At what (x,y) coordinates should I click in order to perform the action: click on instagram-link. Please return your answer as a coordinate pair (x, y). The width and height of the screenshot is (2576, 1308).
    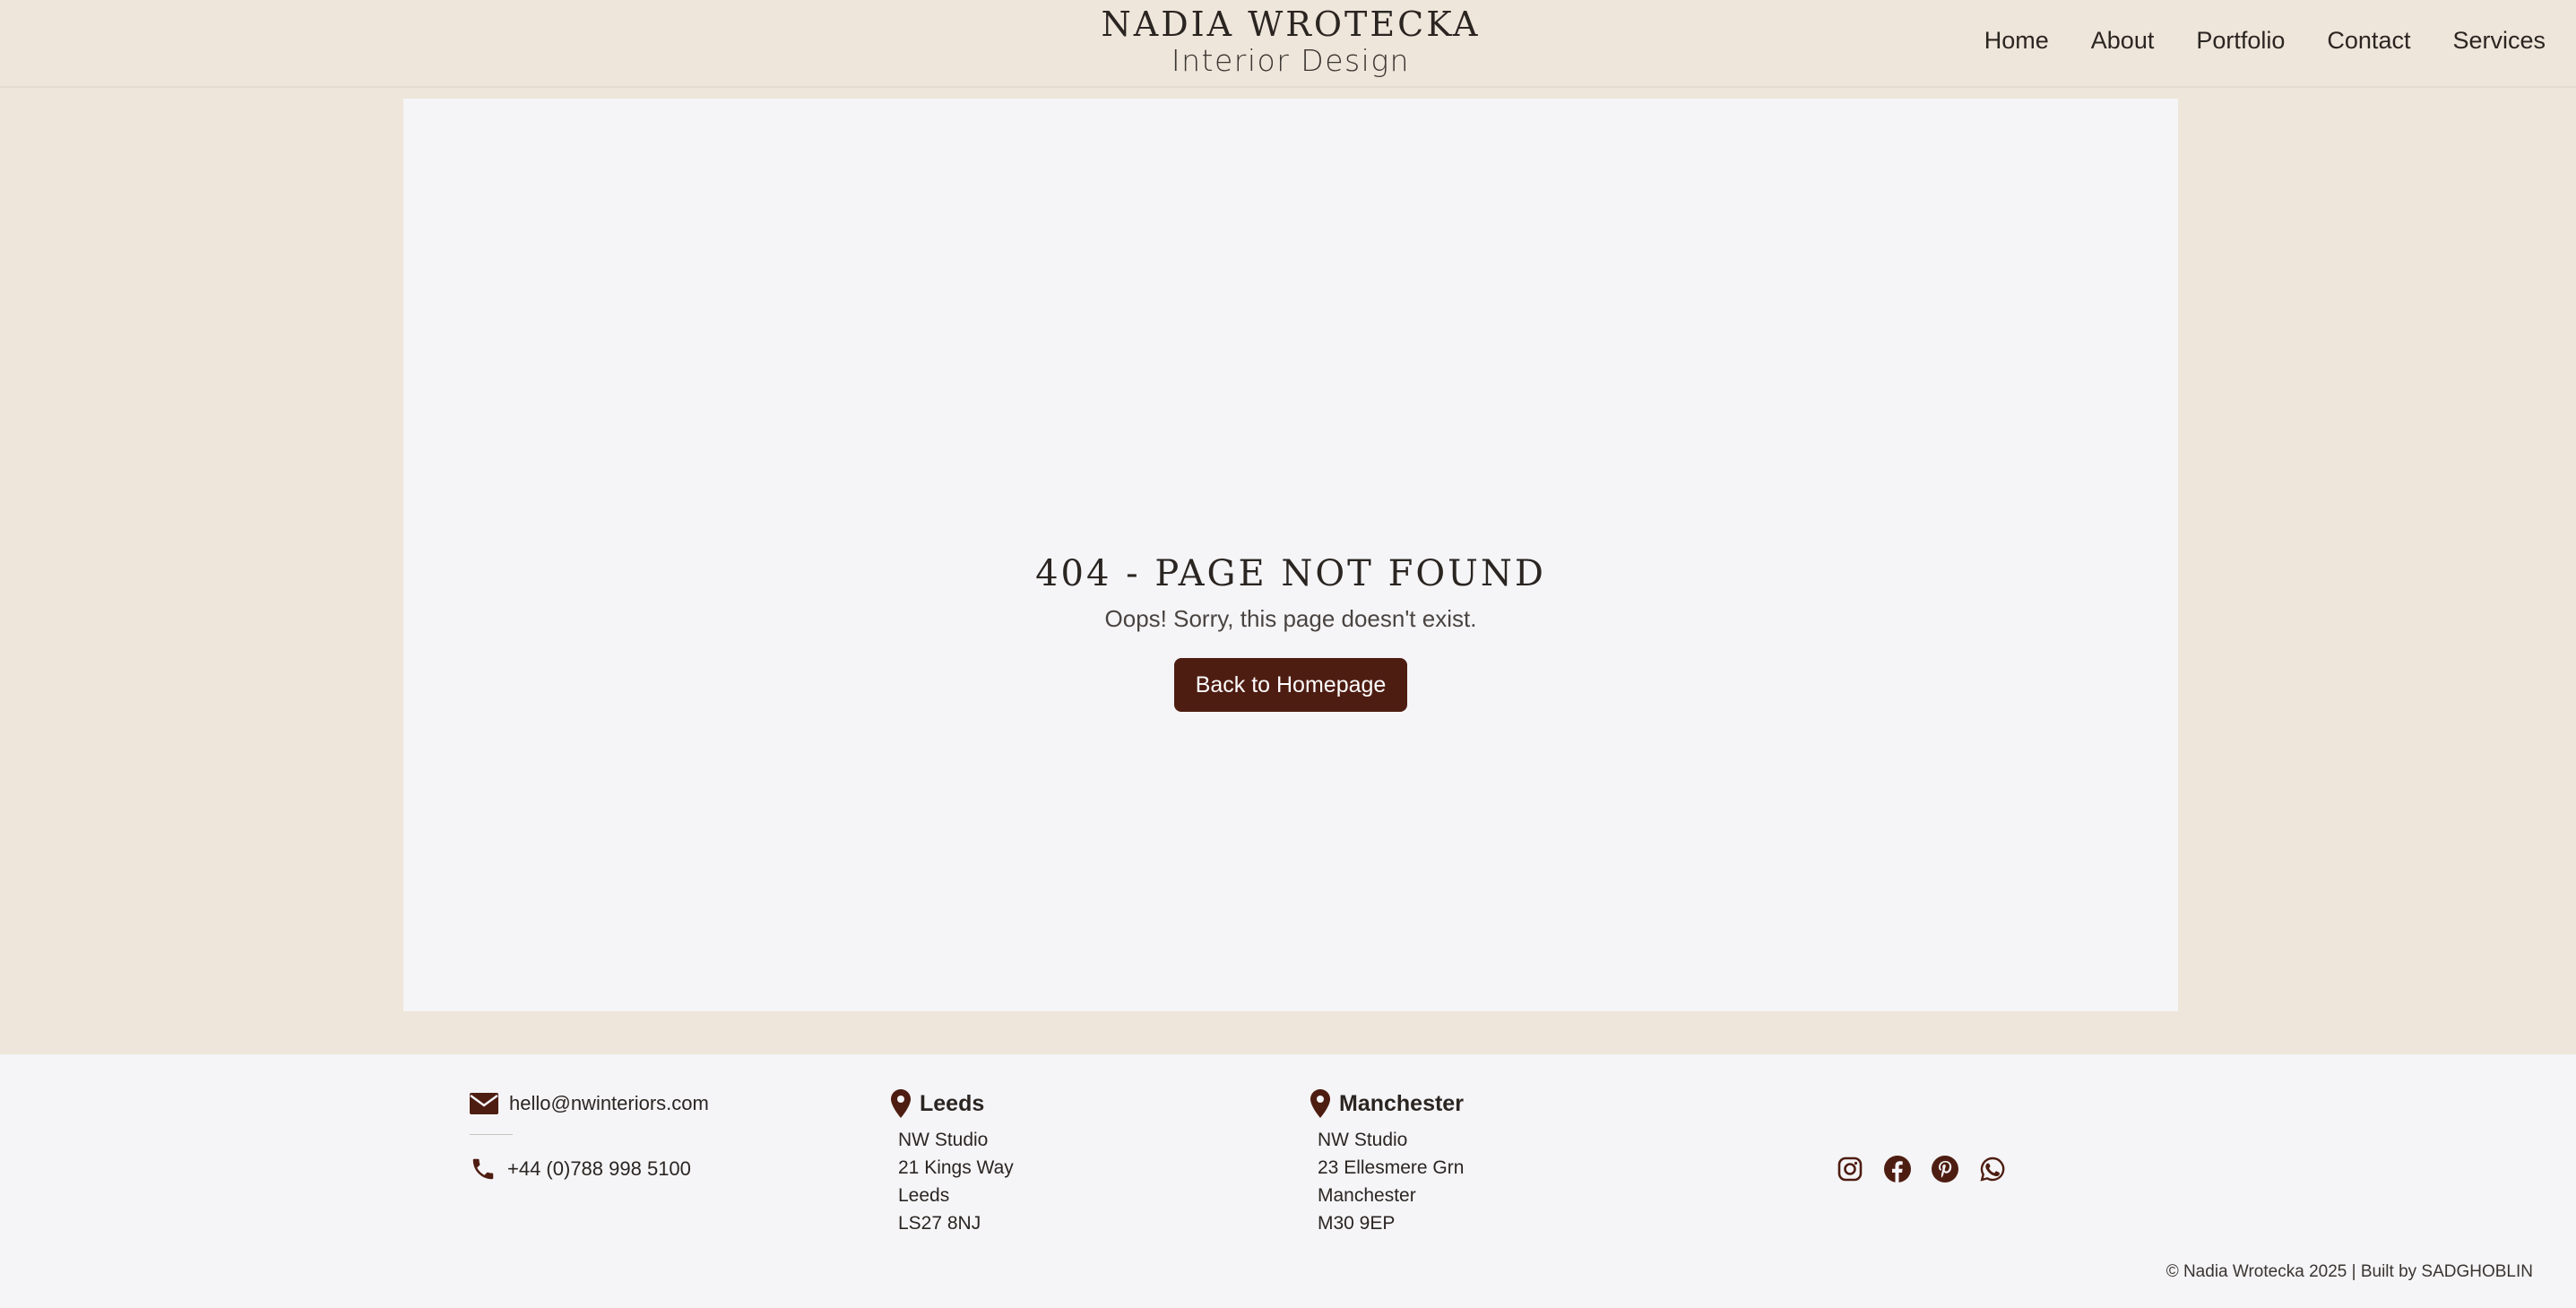
    Looking at the image, I should click on (1850, 1169).